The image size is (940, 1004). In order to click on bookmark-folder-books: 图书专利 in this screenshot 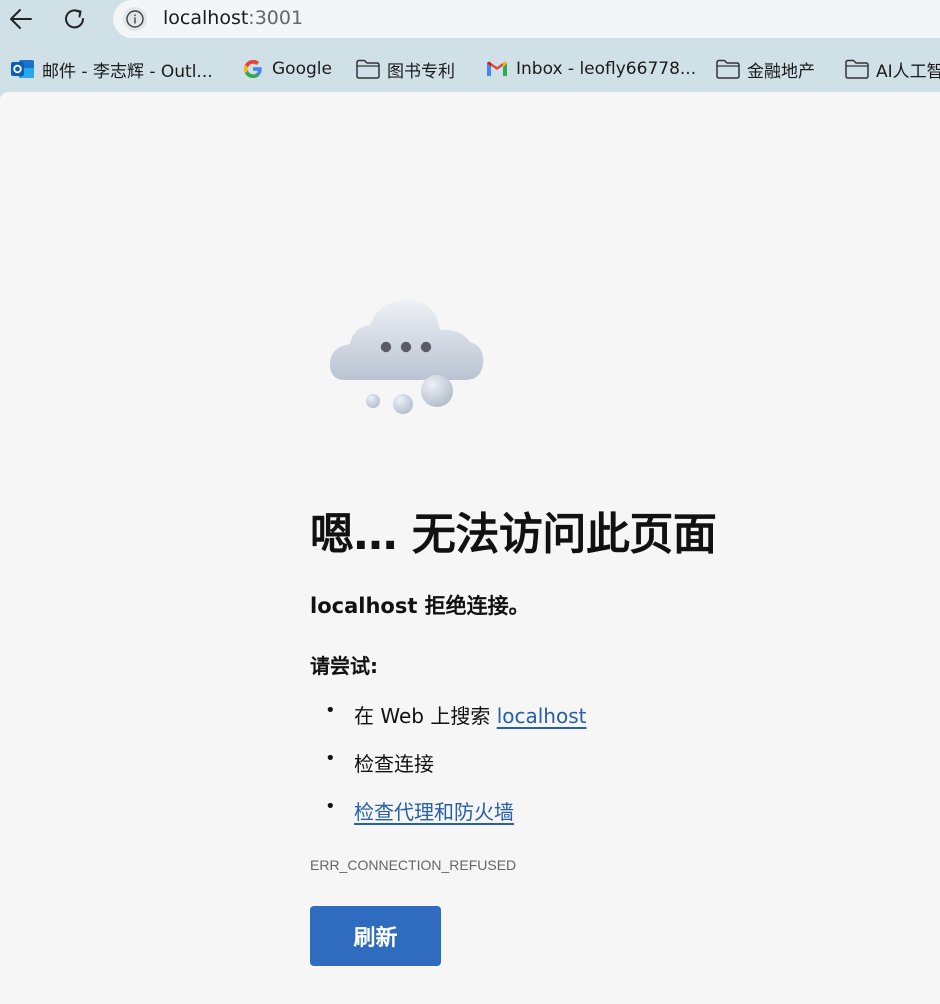, I will do `click(405, 69)`.